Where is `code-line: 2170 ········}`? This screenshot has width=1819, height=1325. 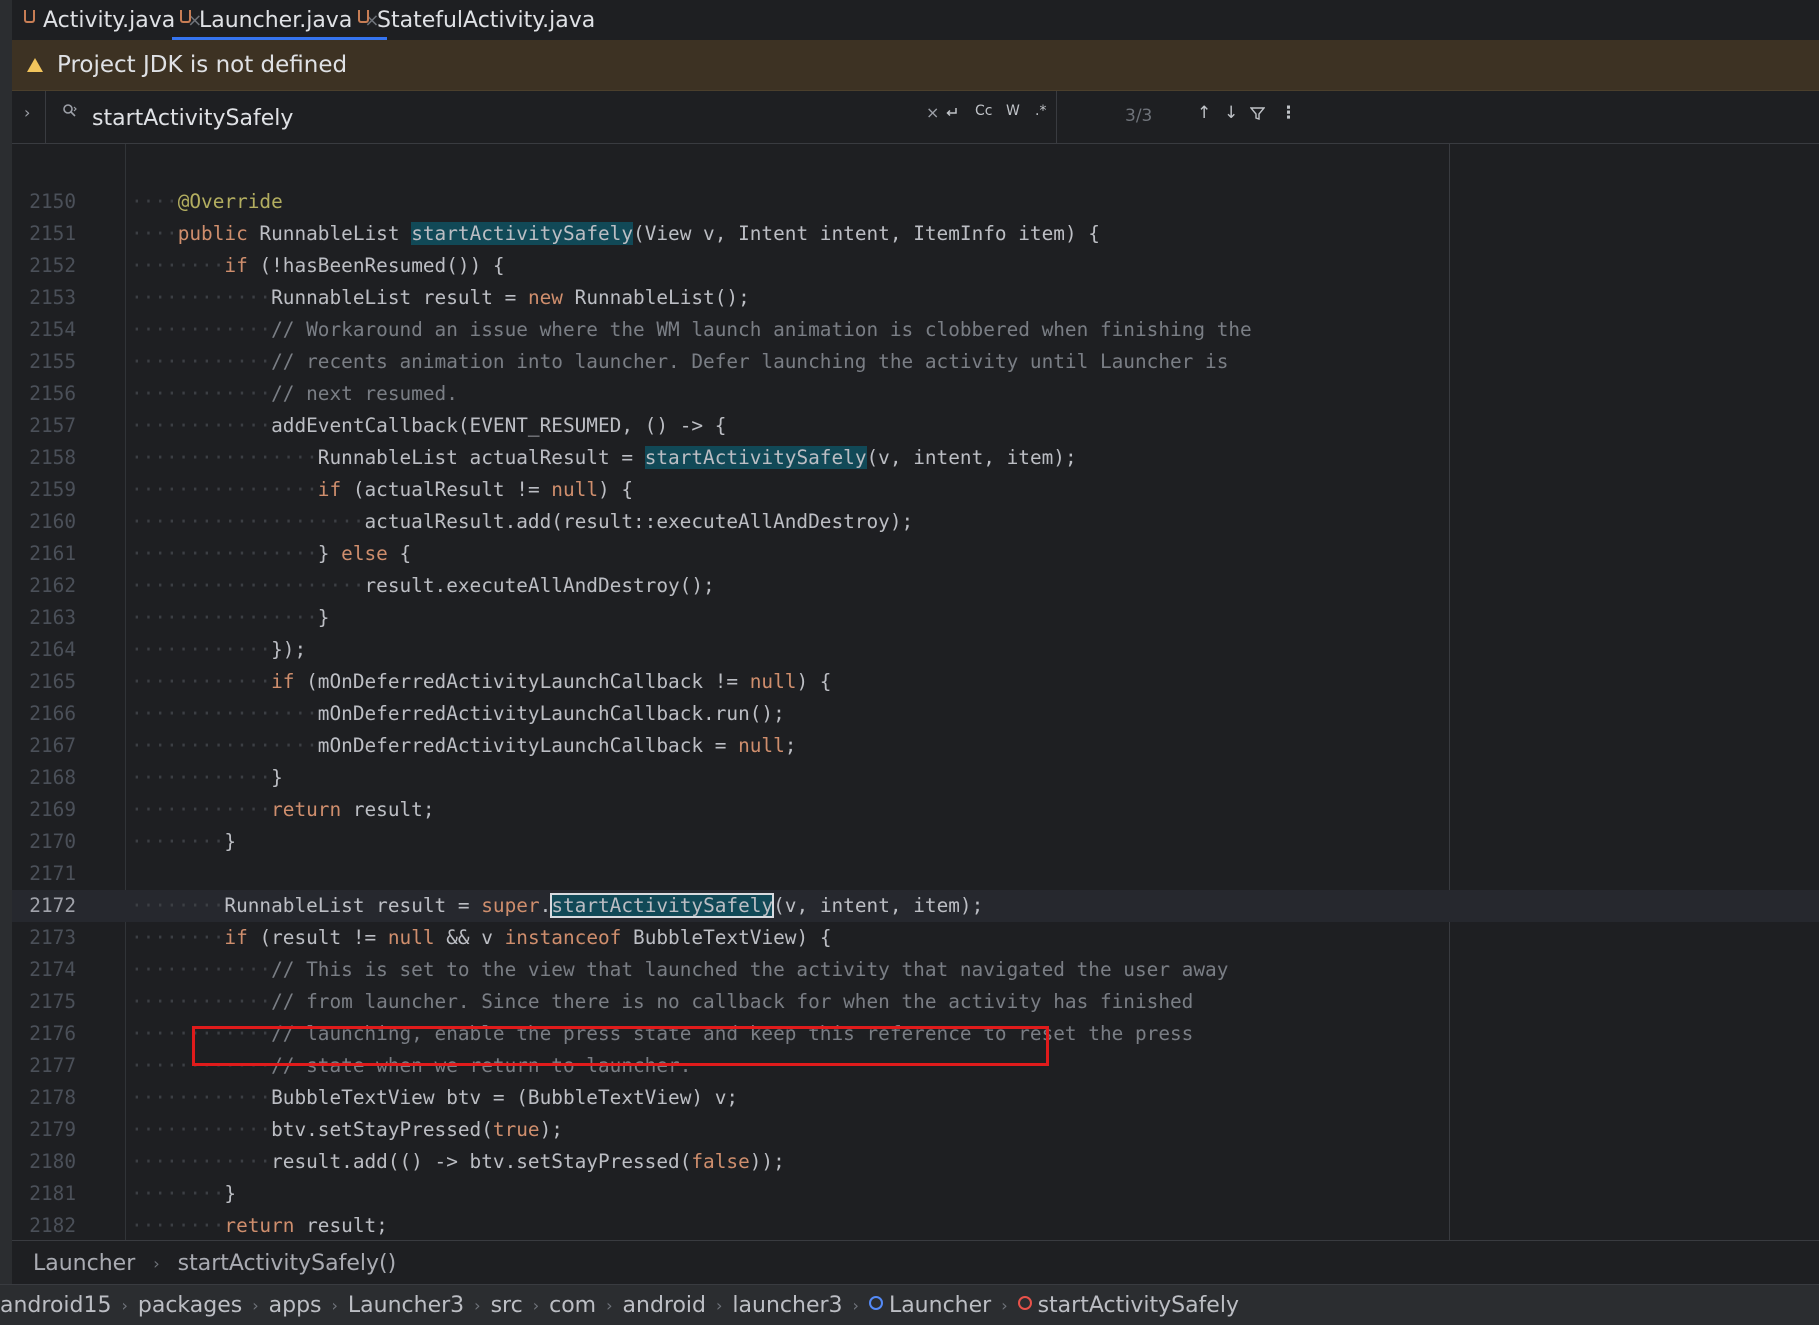 code-line: 2170 ········} is located at coordinates (915, 842).